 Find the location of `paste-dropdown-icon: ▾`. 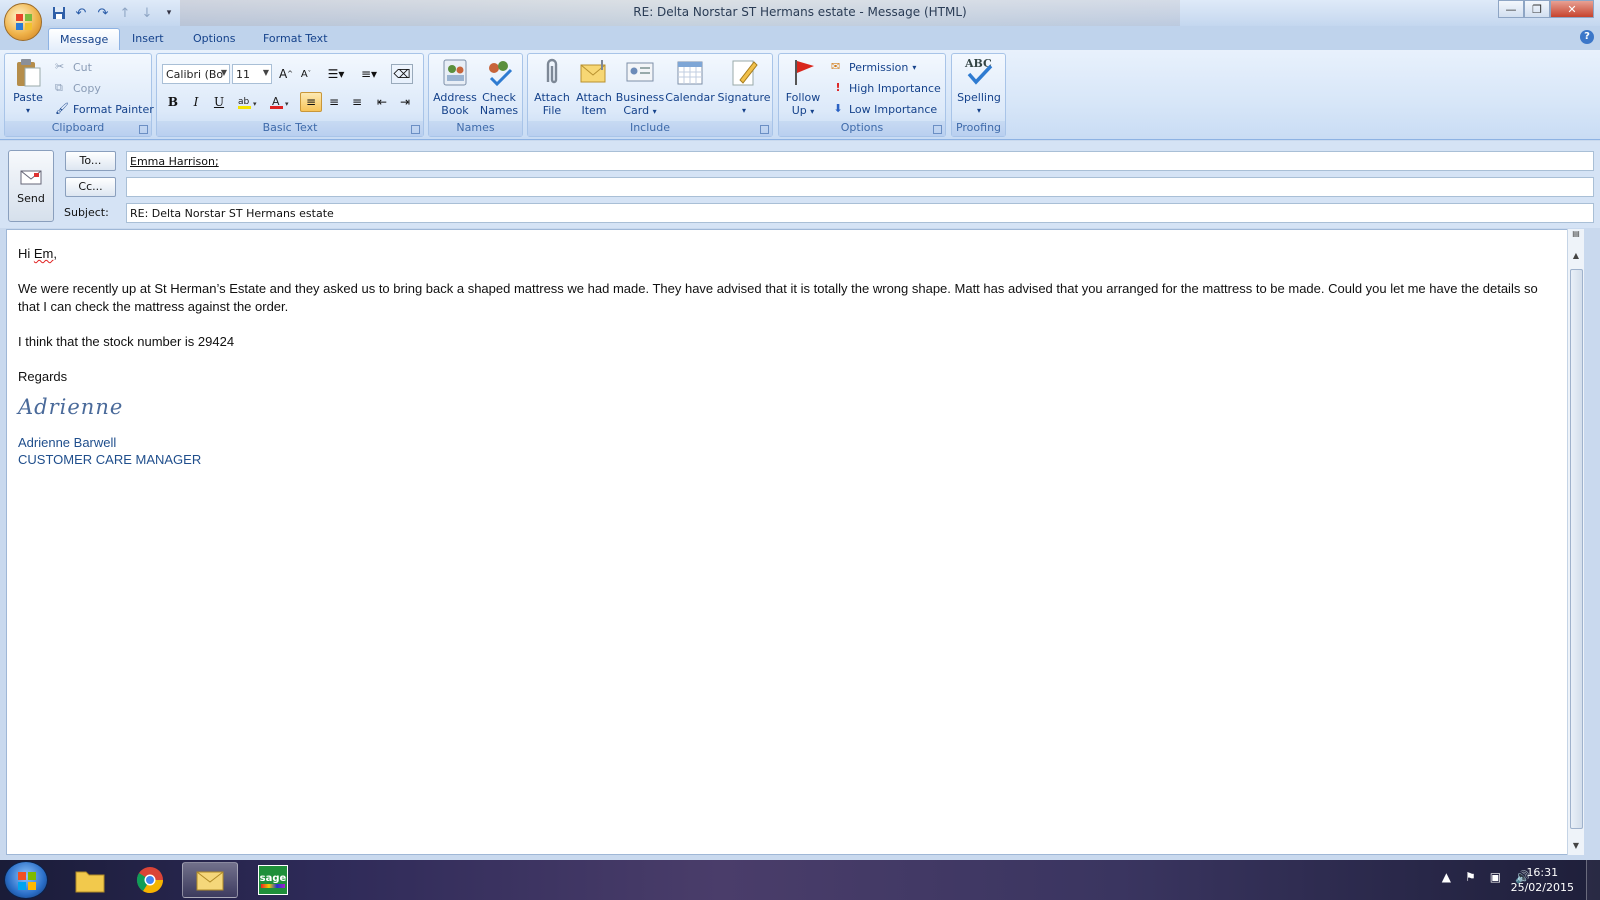

paste-dropdown-icon: ▾ is located at coordinates (28, 110).